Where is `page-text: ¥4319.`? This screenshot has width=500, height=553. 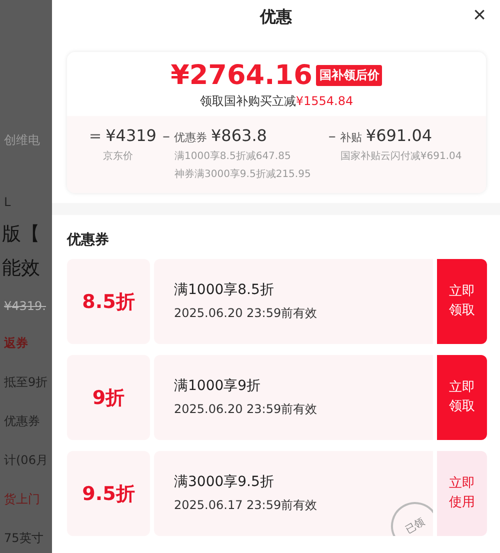 page-text: ¥4319. is located at coordinates (25, 306).